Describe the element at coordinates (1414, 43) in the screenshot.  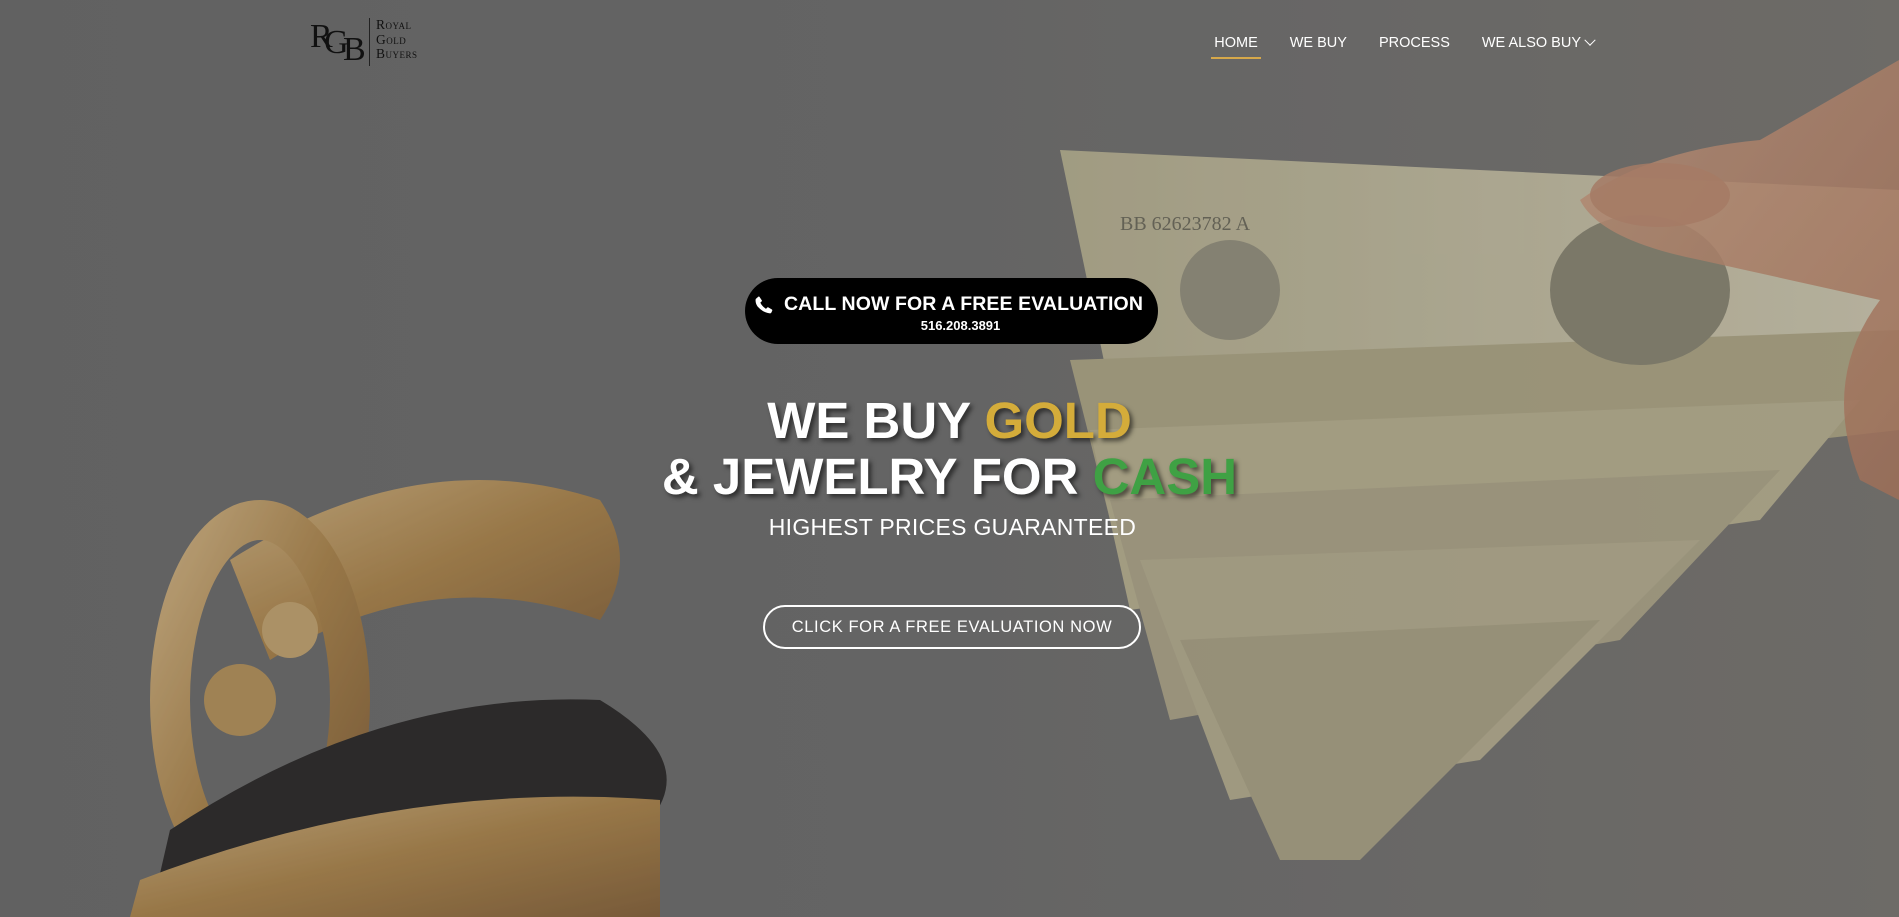
I see `nav-item-label: PROCESS` at that location.